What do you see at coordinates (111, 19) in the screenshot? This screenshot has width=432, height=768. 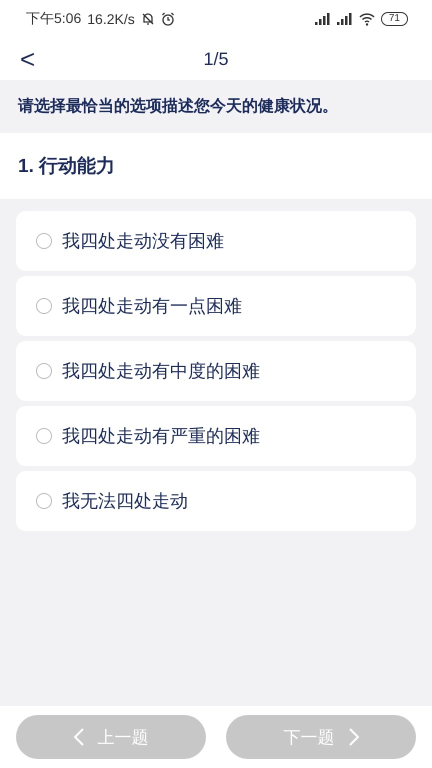 I see `network-speed: 16.2K/s` at bounding box center [111, 19].